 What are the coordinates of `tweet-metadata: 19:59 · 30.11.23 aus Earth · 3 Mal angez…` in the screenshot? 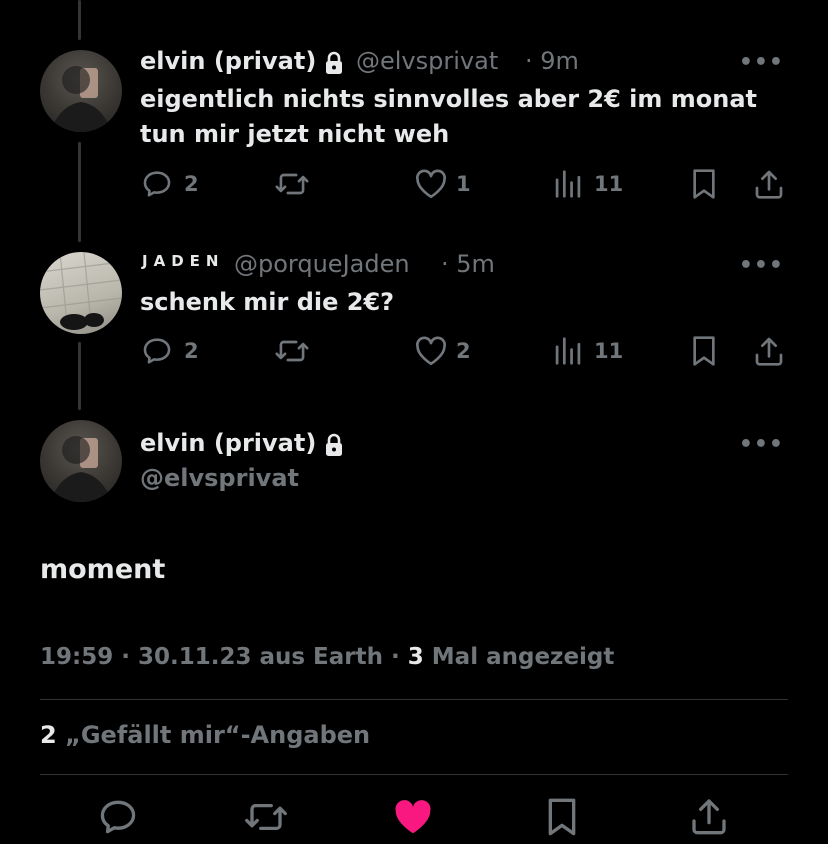 It's located at (327, 657).